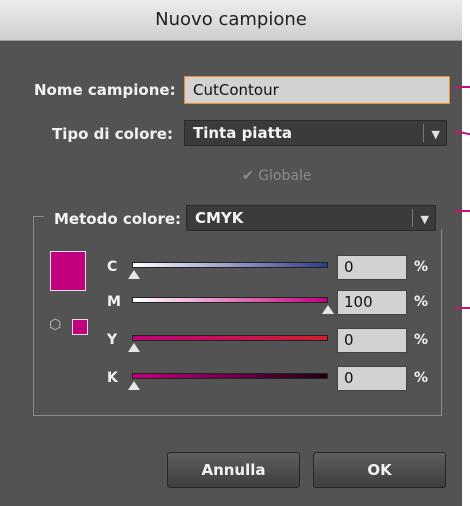 This screenshot has width=470, height=506. I want to click on swatch-name-label: Nome campione:, so click(105, 90).